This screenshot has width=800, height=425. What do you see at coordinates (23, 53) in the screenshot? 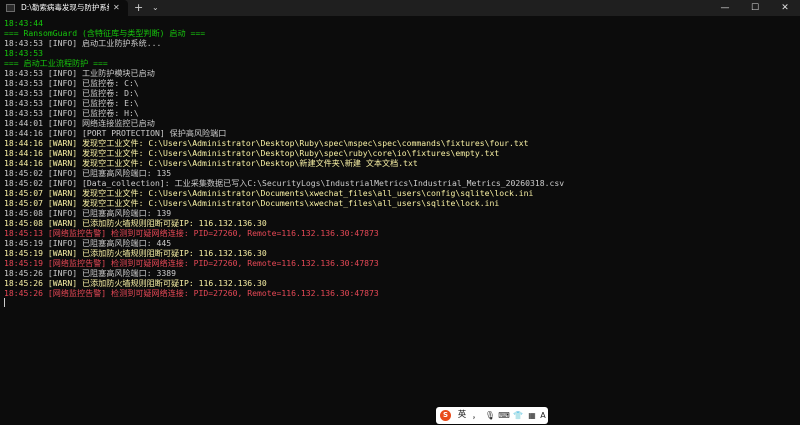
I see `terminal-line: 18:43:53` at bounding box center [23, 53].